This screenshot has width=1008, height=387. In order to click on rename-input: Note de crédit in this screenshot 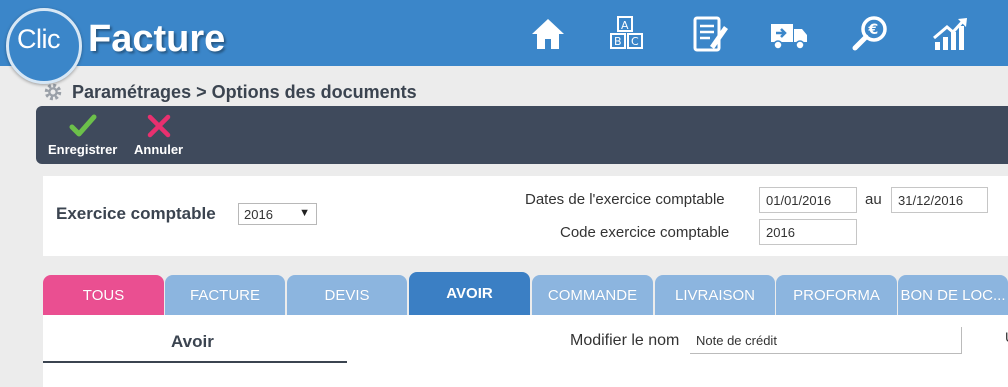, I will do `click(826, 340)`.